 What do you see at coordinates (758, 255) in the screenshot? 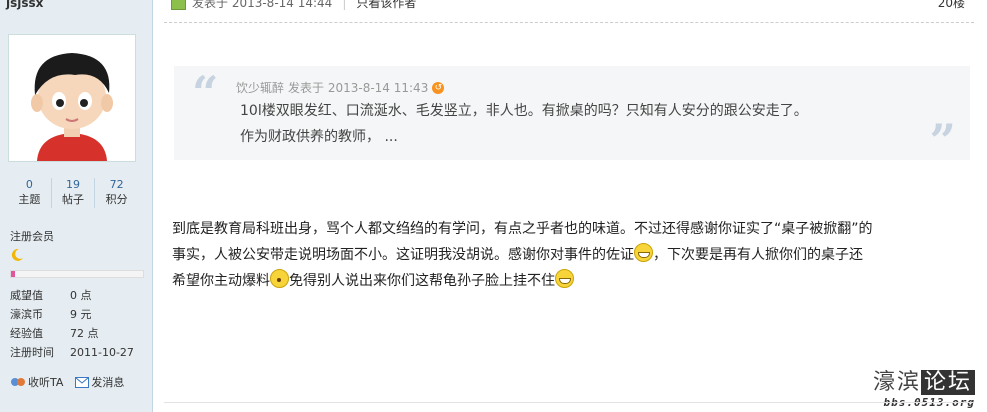
I see `post-text: ，下次要是再有人掀你们的桌子还` at bounding box center [758, 255].